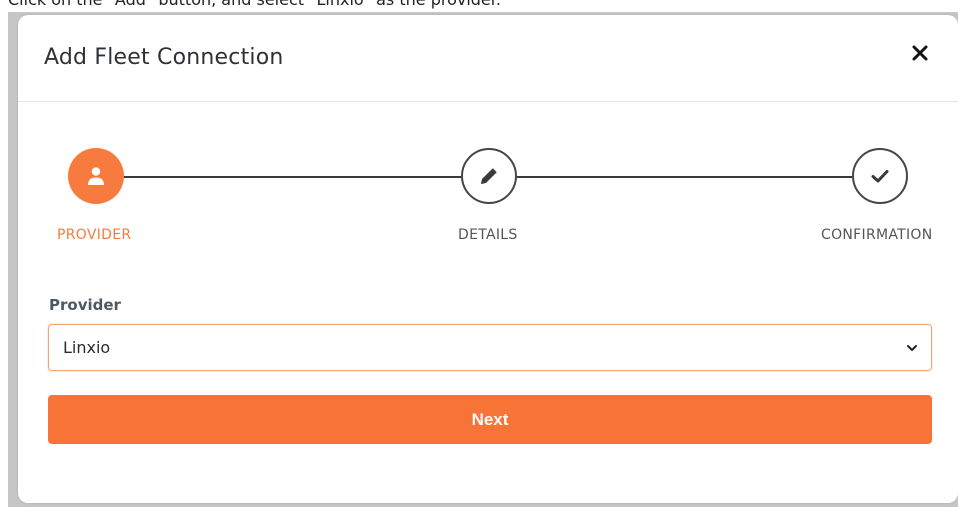  Describe the element at coordinates (488, 235) in the screenshot. I see `step-details-label: DETAILS` at that location.